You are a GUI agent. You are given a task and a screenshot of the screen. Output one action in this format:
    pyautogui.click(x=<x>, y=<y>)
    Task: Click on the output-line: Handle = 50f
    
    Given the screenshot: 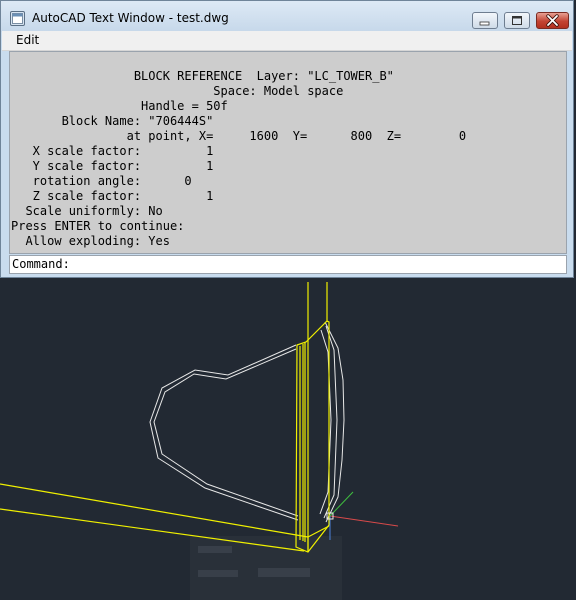 What is the action you would take?
    pyautogui.click(x=119, y=106)
    